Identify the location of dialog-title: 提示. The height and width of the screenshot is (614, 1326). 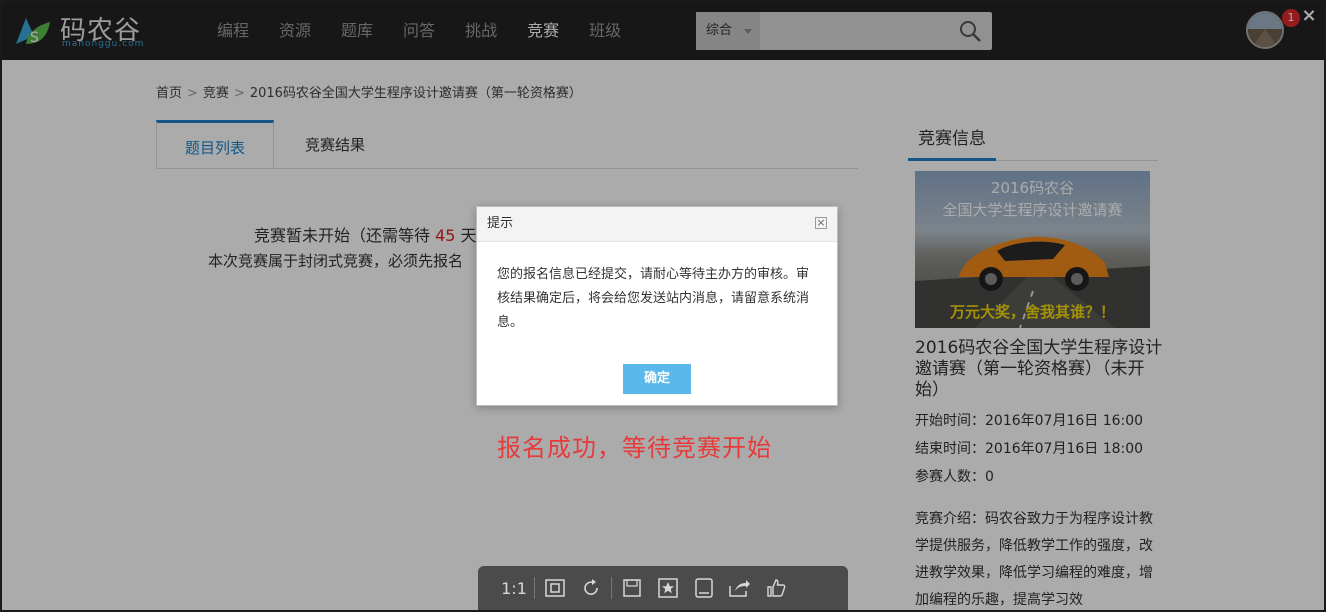
(500, 223).